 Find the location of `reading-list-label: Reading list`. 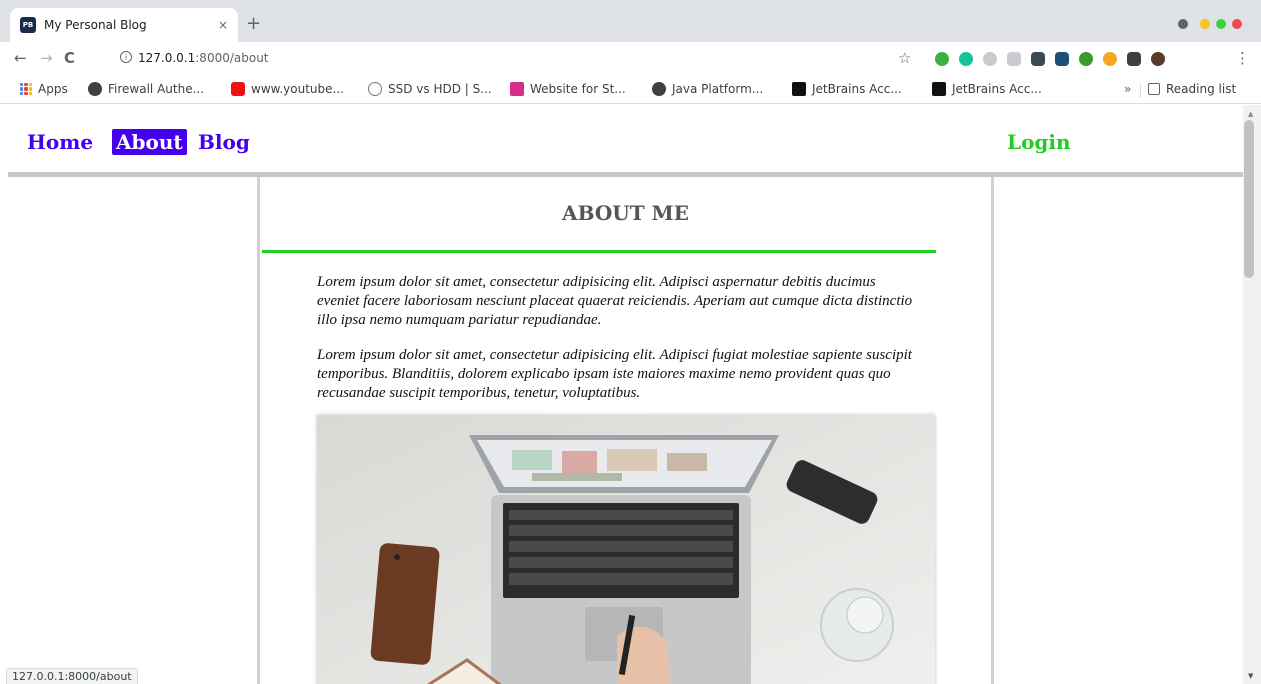

reading-list-label: Reading list is located at coordinates (1201, 89).